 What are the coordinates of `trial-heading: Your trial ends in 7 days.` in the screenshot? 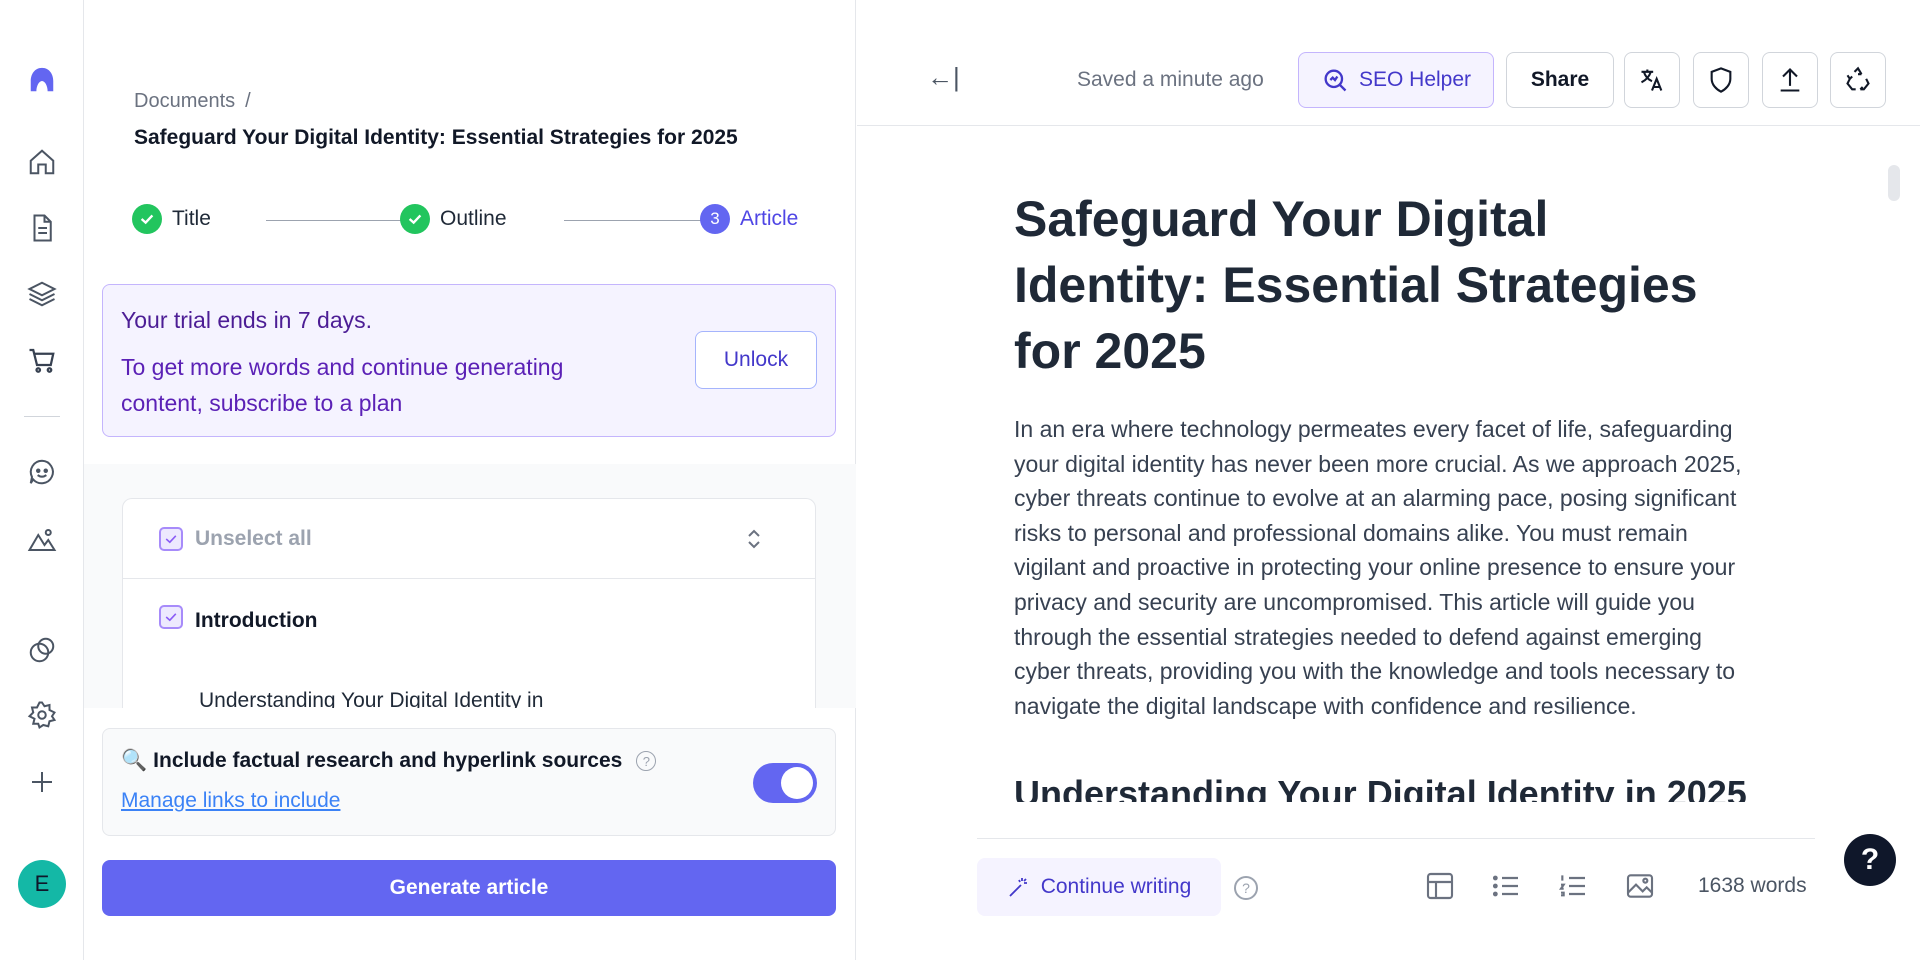 It's located at (247, 320).